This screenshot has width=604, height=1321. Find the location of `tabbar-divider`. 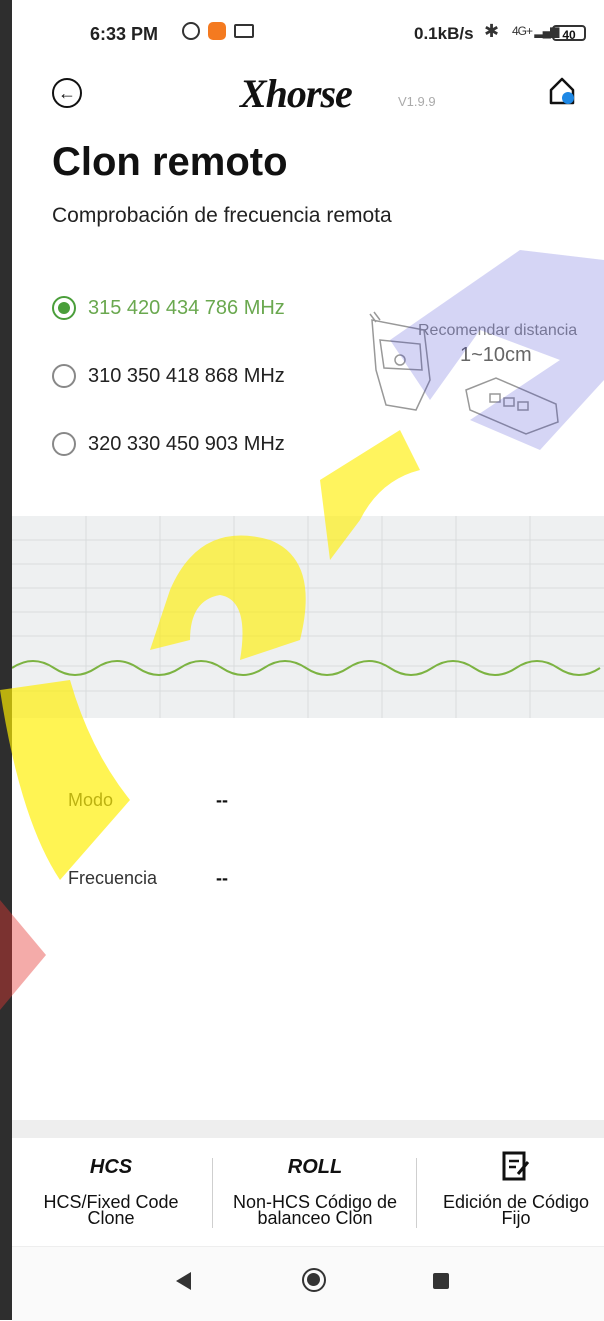

tabbar-divider is located at coordinates (308, 1129).